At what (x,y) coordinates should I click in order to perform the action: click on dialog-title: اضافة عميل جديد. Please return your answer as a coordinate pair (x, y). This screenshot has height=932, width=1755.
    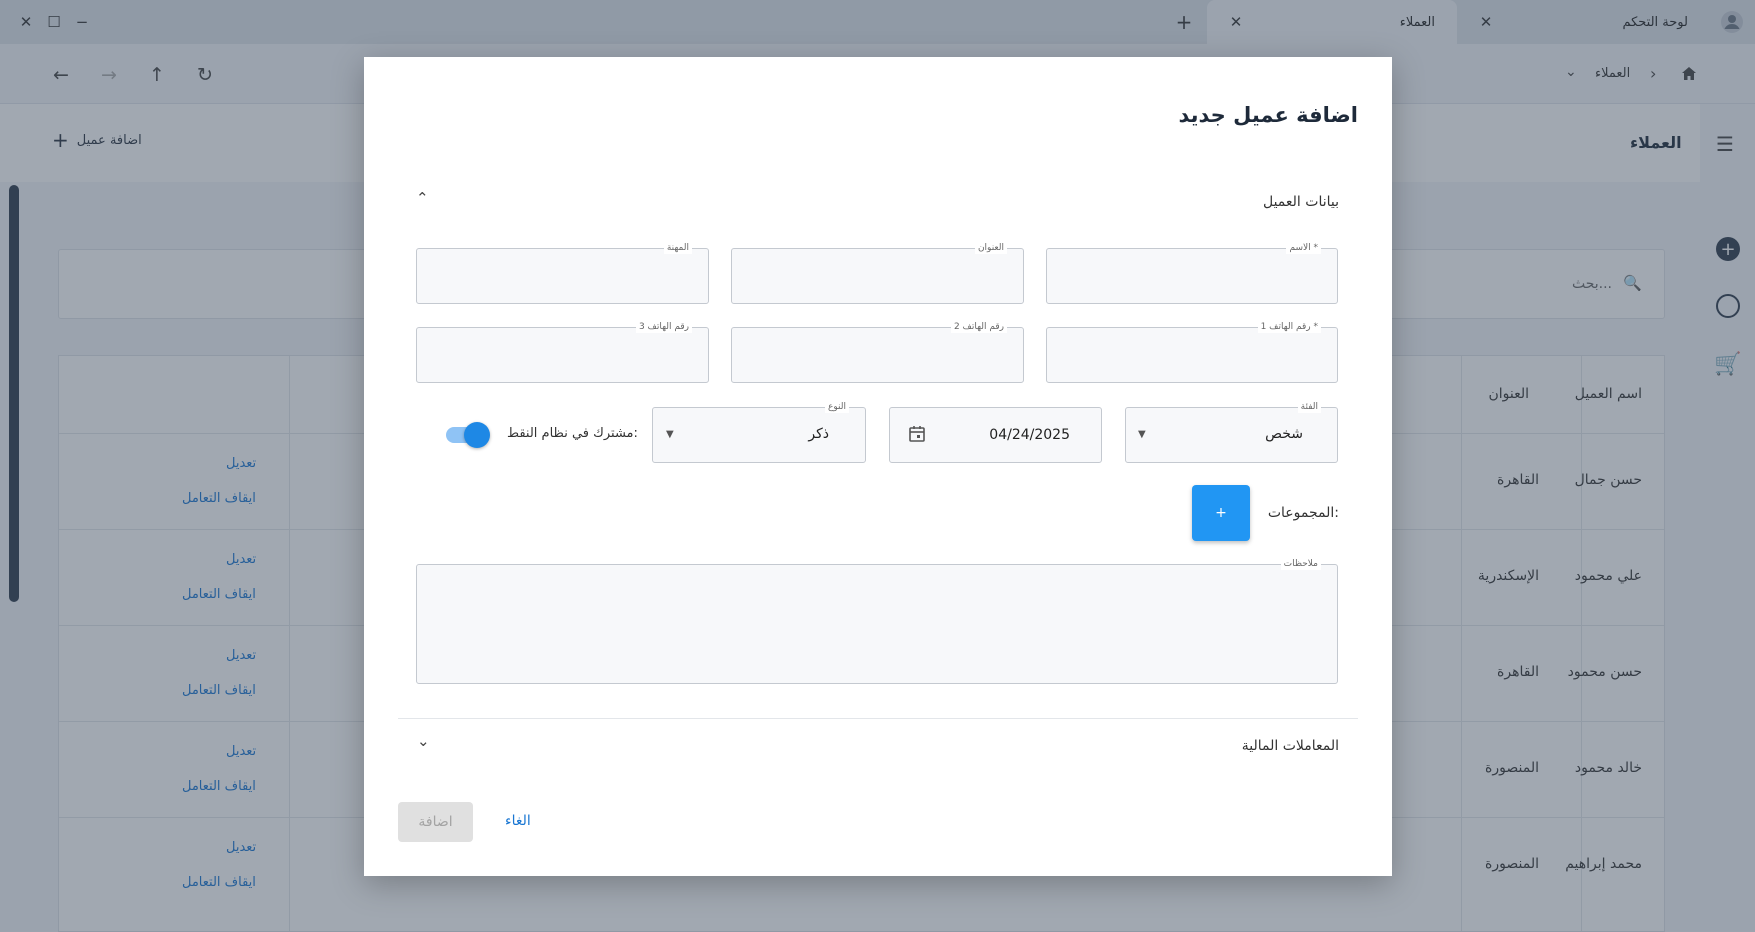
    Looking at the image, I should click on (1268, 115).